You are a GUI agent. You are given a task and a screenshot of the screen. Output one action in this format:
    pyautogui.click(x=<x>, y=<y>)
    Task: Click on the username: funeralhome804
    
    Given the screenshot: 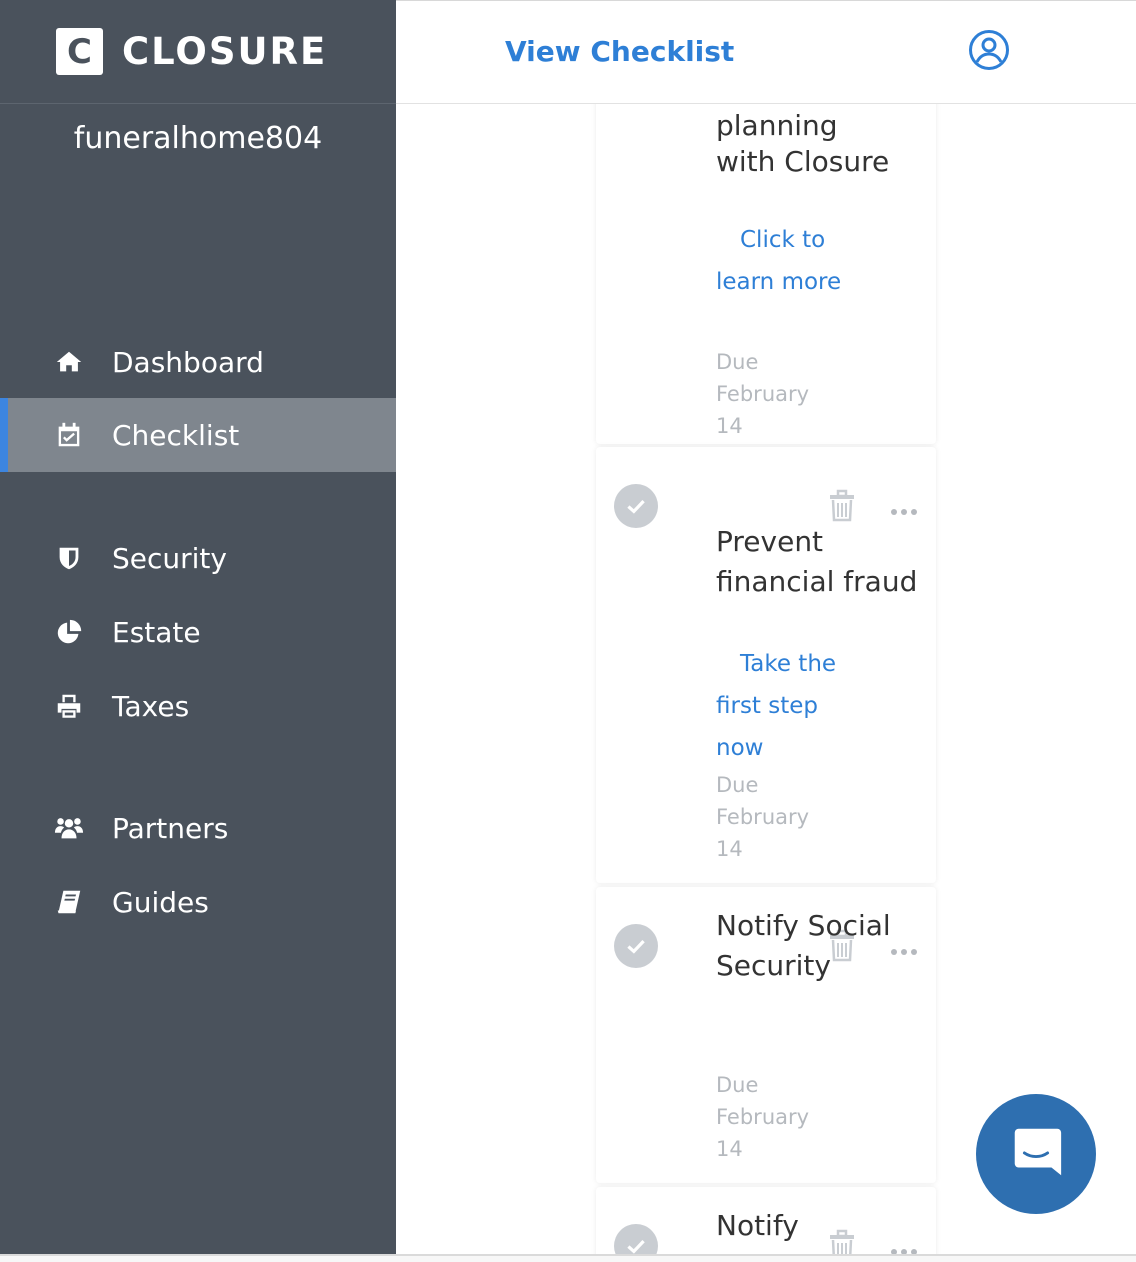 What is the action you would take?
    pyautogui.click(x=198, y=138)
    